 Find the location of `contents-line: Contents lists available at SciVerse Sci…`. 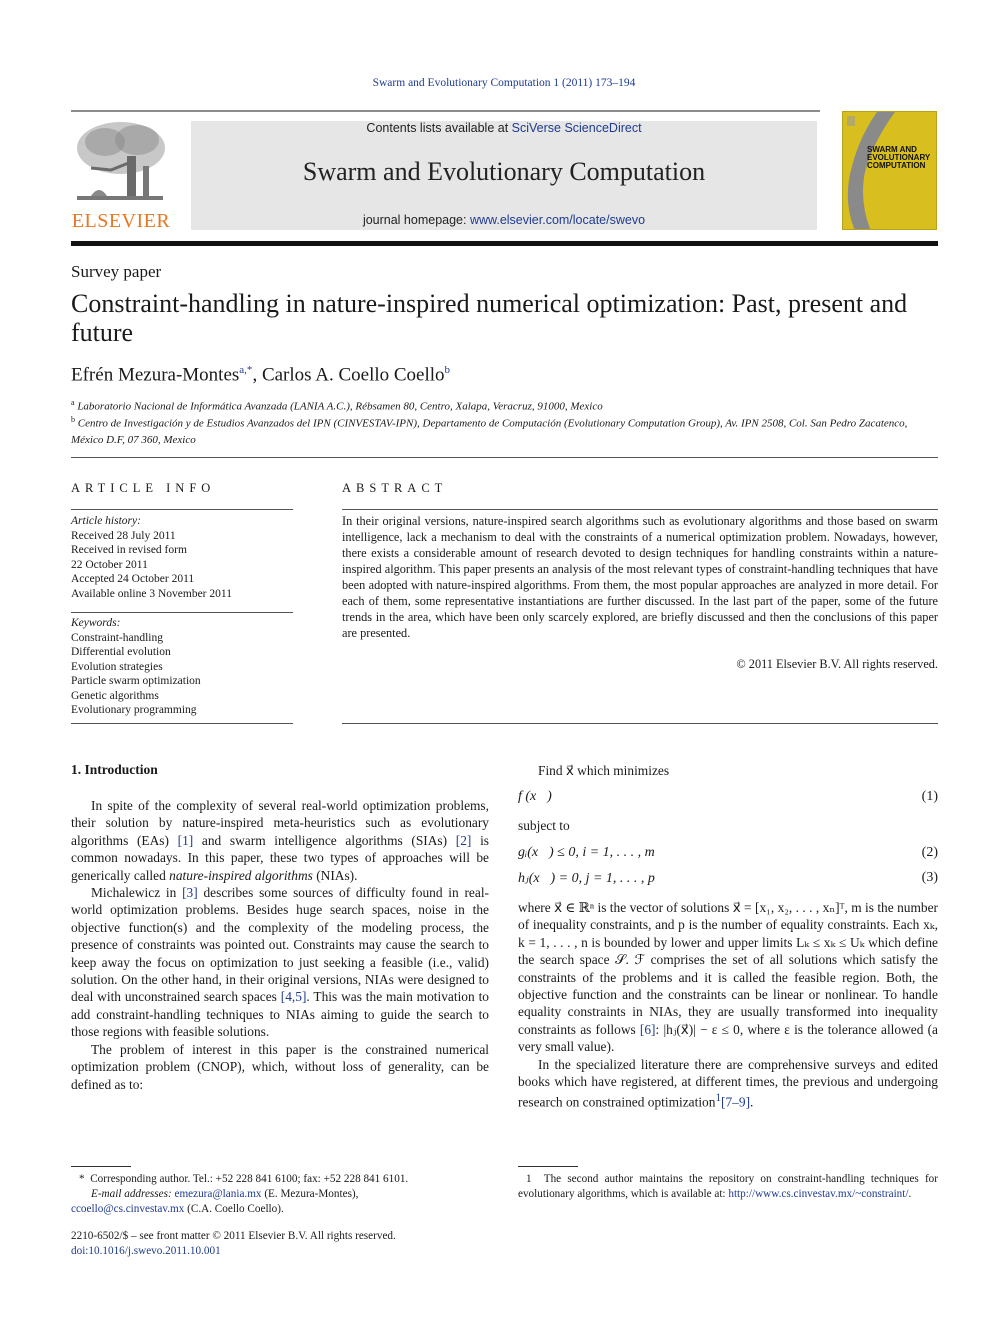

contents-line: Contents lists available at SciVerse Sci… is located at coordinates (504, 128).